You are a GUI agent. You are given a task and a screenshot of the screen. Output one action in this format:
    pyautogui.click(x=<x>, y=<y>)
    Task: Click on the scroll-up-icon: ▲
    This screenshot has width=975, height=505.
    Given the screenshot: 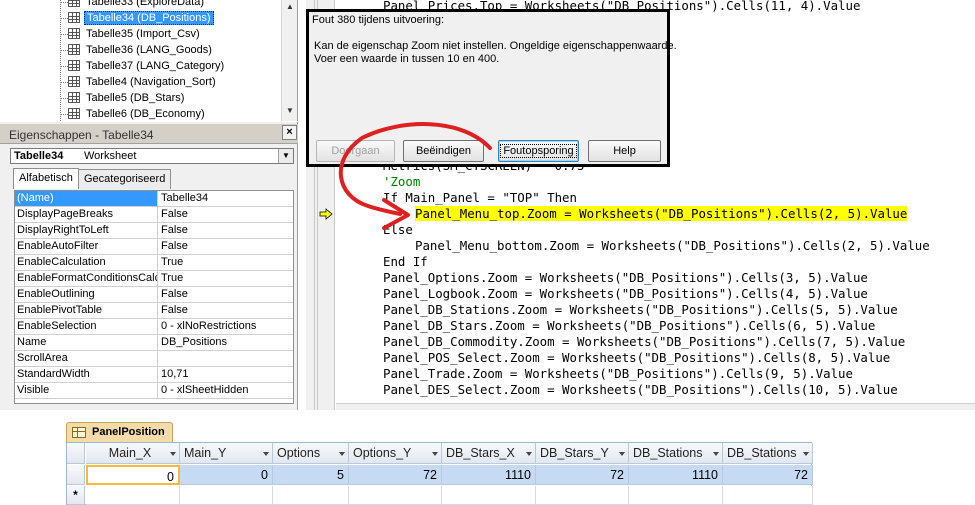 What is the action you would take?
    pyautogui.click(x=290, y=6)
    